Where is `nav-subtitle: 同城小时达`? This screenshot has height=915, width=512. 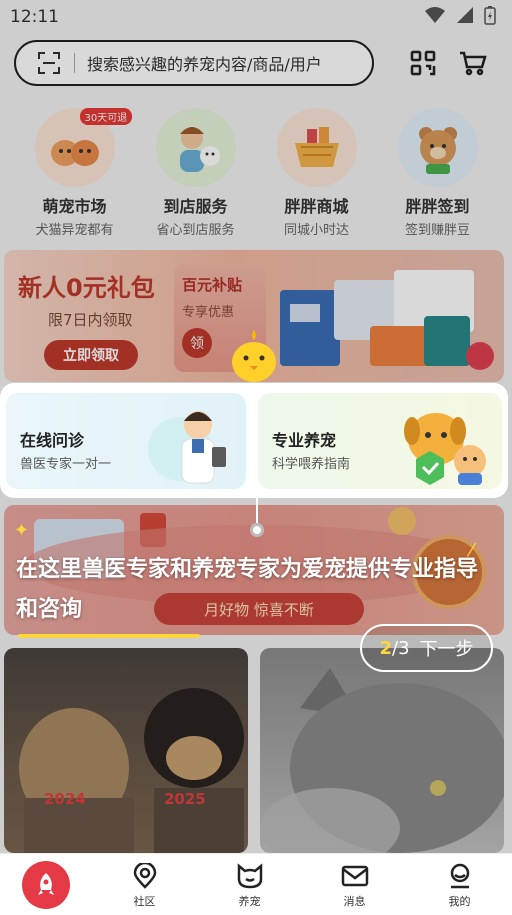
nav-subtitle: 同城小时达 is located at coordinates (316, 230).